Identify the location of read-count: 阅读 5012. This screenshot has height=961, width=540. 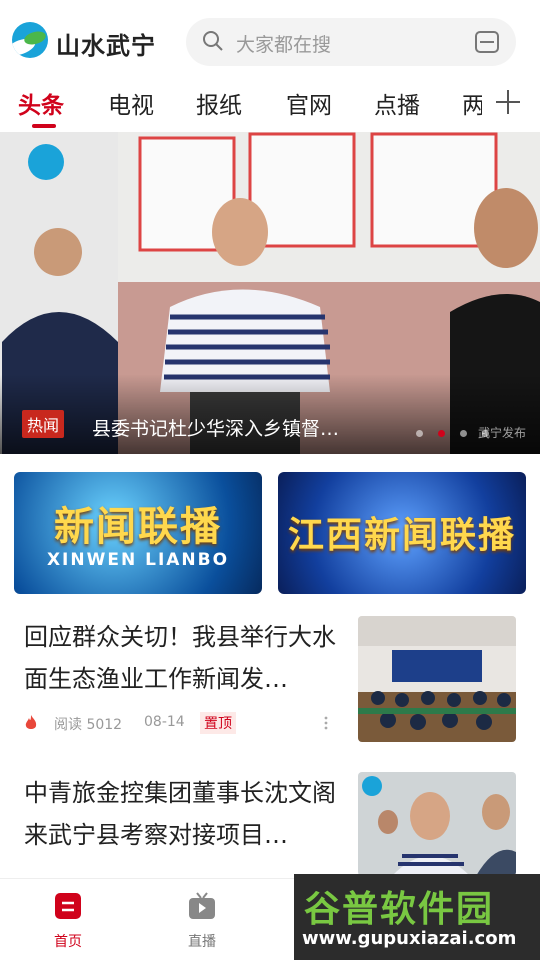
(88, 725).